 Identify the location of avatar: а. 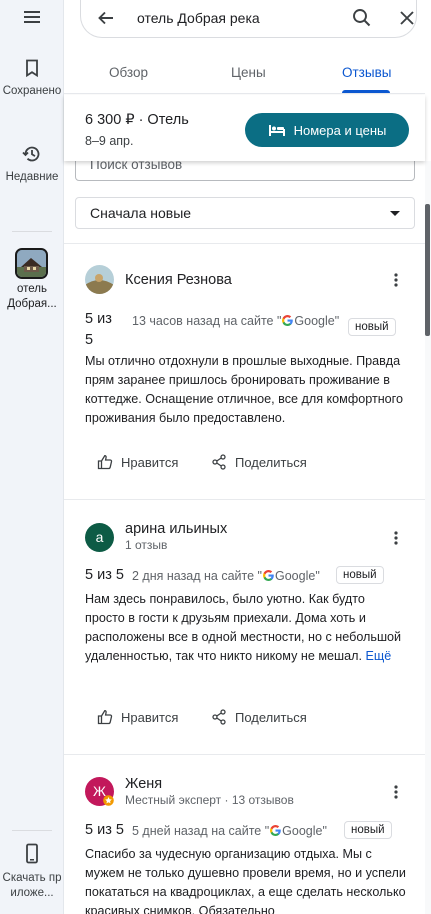
(99, 537).